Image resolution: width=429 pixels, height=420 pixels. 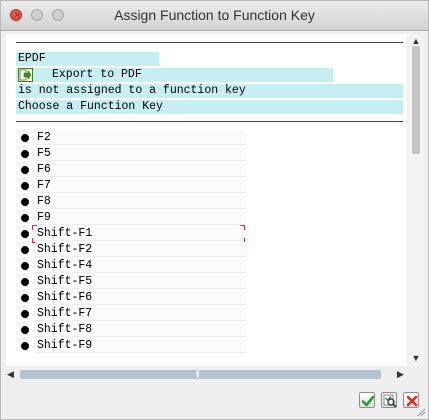 What do you see at coordinates (416, 358) in the screenshot?
I see `scroll-down-arrow-icon: ▼` at bounding box center [416, 358].